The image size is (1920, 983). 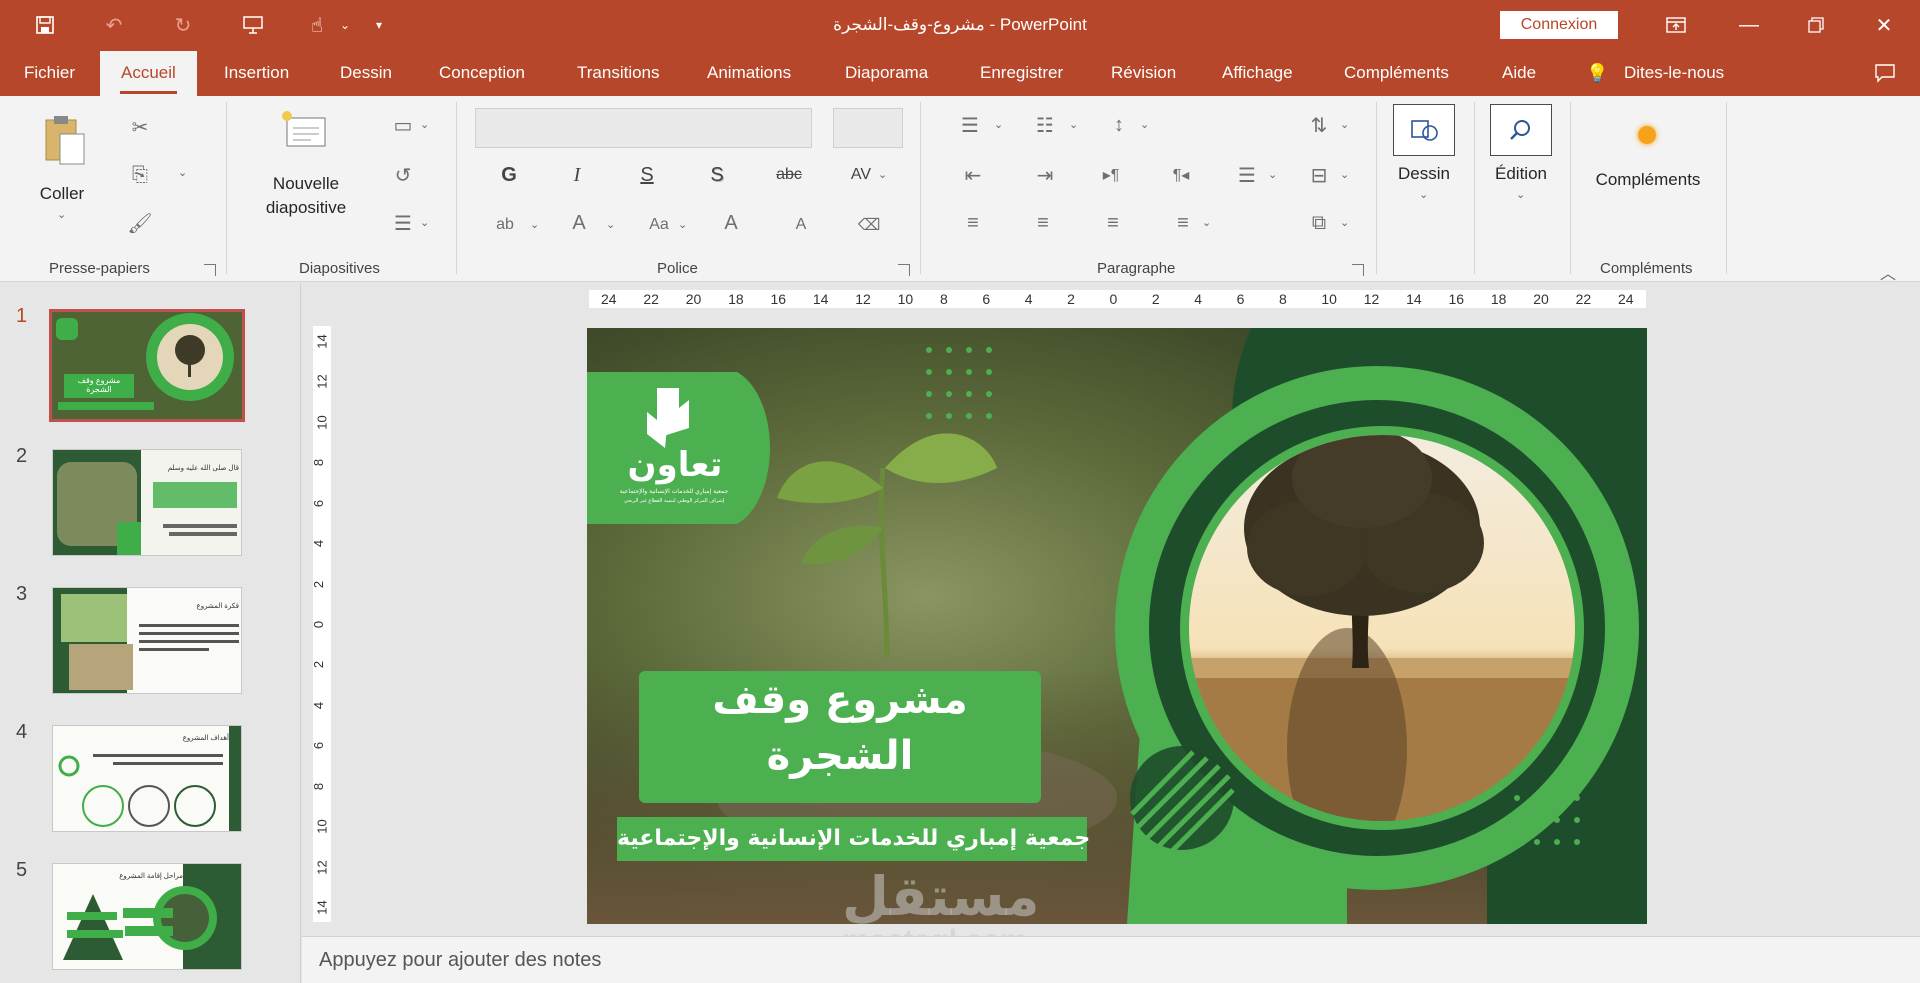 I want to click on slide-thumbnail-4: أهداف المشروع, so click(x=147, y=778).